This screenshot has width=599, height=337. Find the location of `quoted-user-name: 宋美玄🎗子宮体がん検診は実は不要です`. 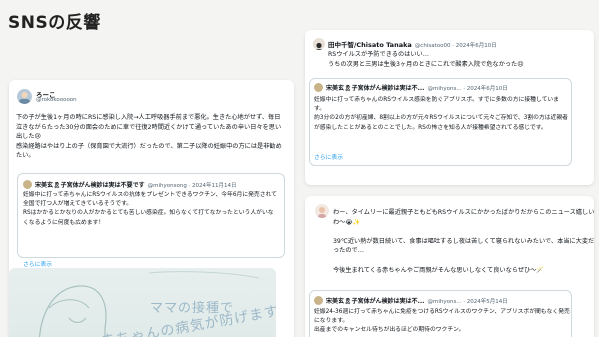

quoted-user-name: 宋美玄🎗子宮体がん検診は実は不要です is located at coordinates (90, 184).